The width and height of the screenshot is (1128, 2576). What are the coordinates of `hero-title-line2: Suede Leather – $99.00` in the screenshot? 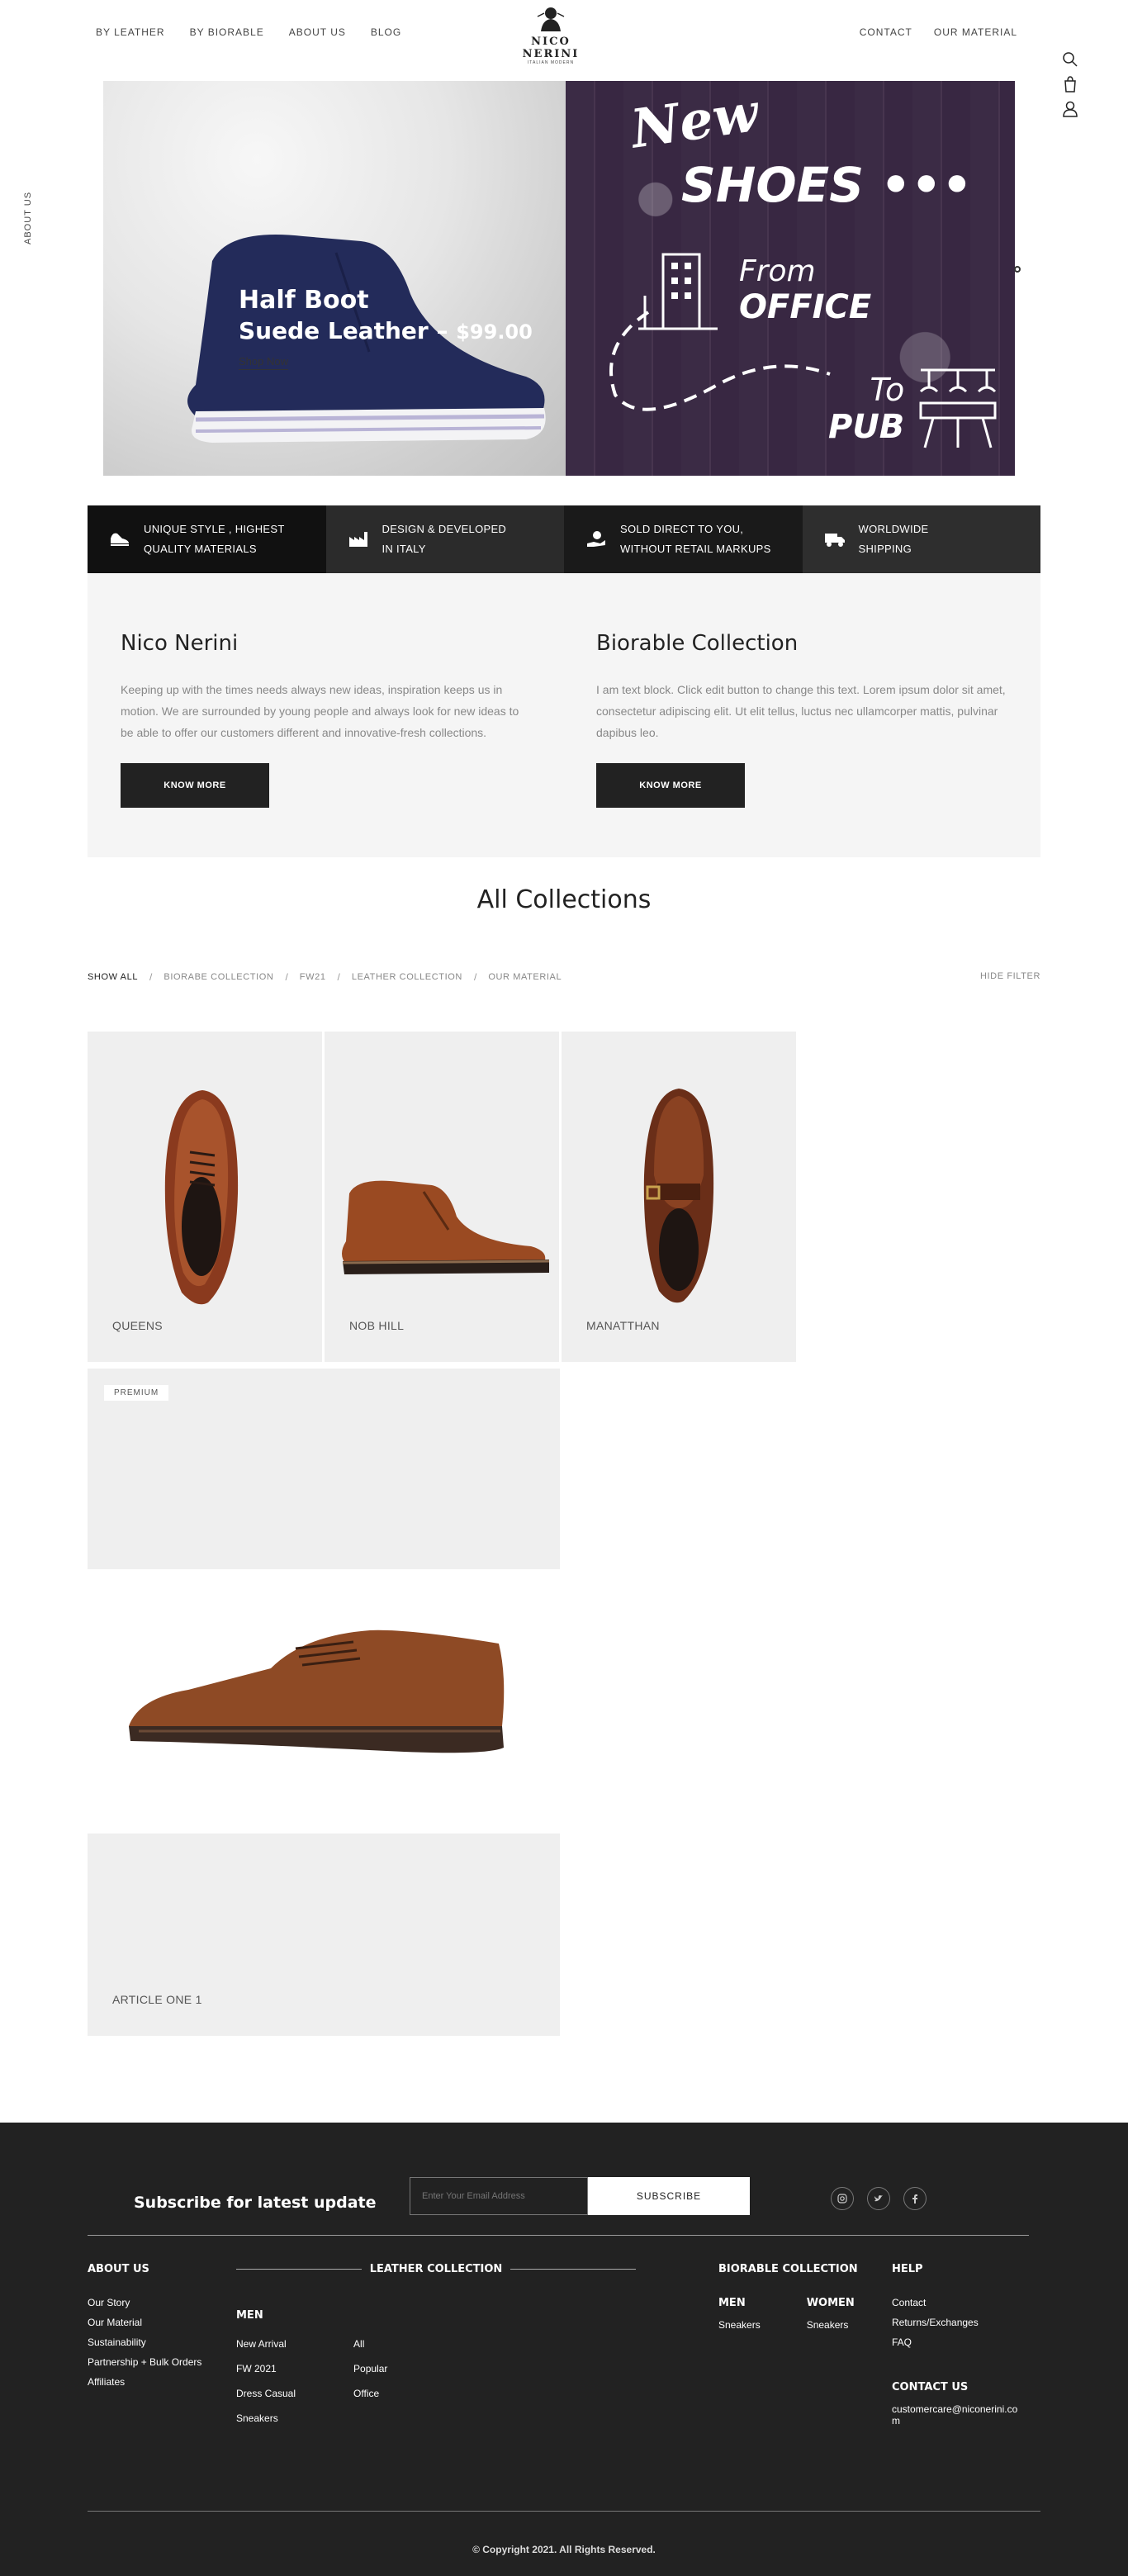 It's located at (386, 331).